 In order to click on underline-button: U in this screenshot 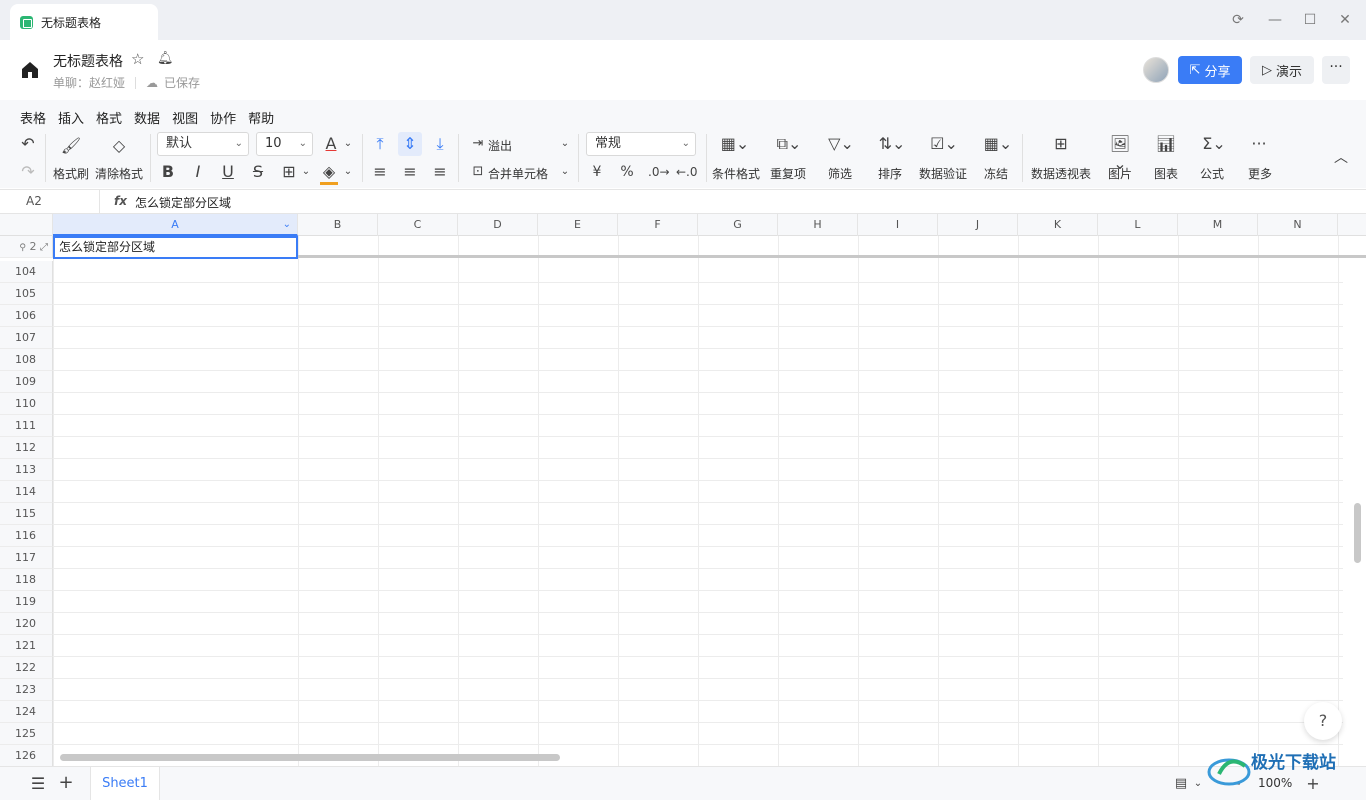, I will do `click(228, 172)`.